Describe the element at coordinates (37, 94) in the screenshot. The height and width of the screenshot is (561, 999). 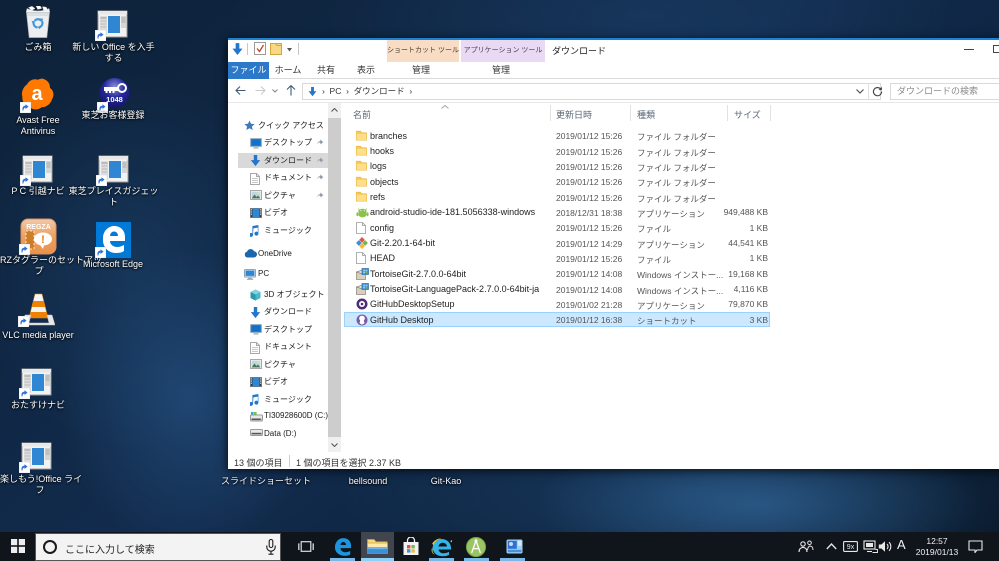
I see `svg-text: a` at that location.